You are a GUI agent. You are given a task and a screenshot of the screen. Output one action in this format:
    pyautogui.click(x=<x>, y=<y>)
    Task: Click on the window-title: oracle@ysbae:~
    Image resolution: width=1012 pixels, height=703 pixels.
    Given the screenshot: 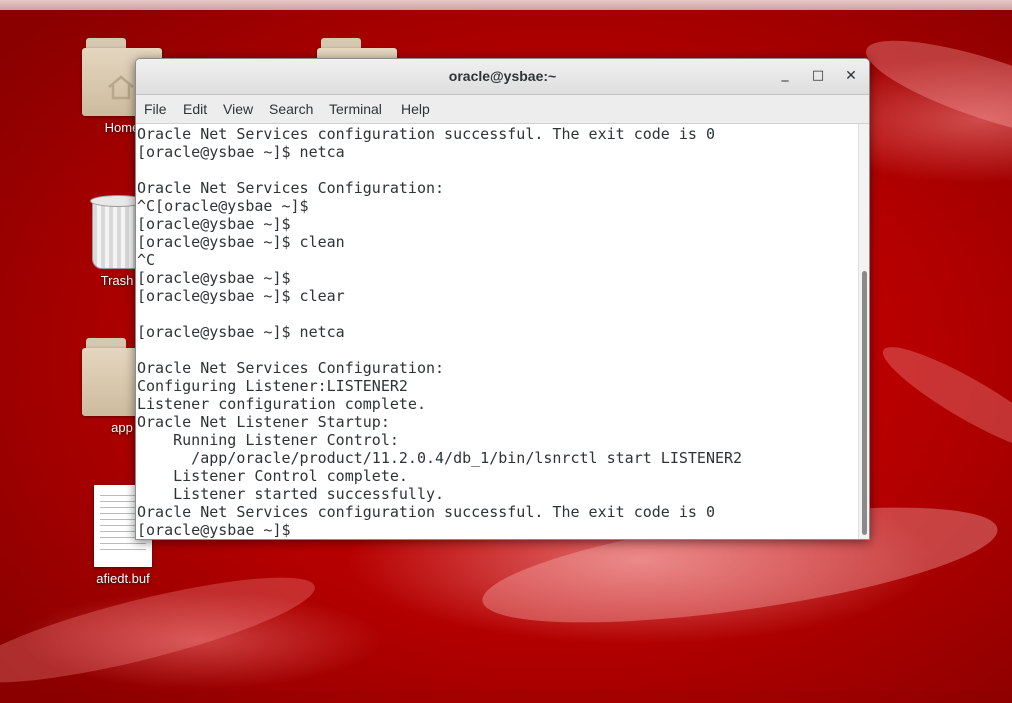 What is the action you would take?
    pyautogui.click(x=502, y=76)
    